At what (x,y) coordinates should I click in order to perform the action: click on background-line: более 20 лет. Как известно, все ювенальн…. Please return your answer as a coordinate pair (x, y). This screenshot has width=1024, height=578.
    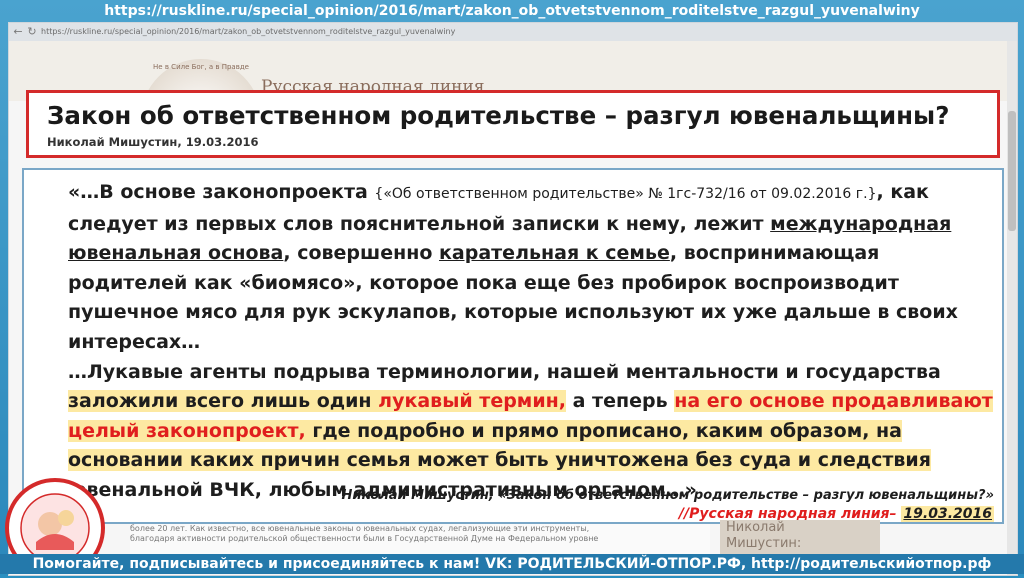
    Looking at the image, I should click on (360, 528).